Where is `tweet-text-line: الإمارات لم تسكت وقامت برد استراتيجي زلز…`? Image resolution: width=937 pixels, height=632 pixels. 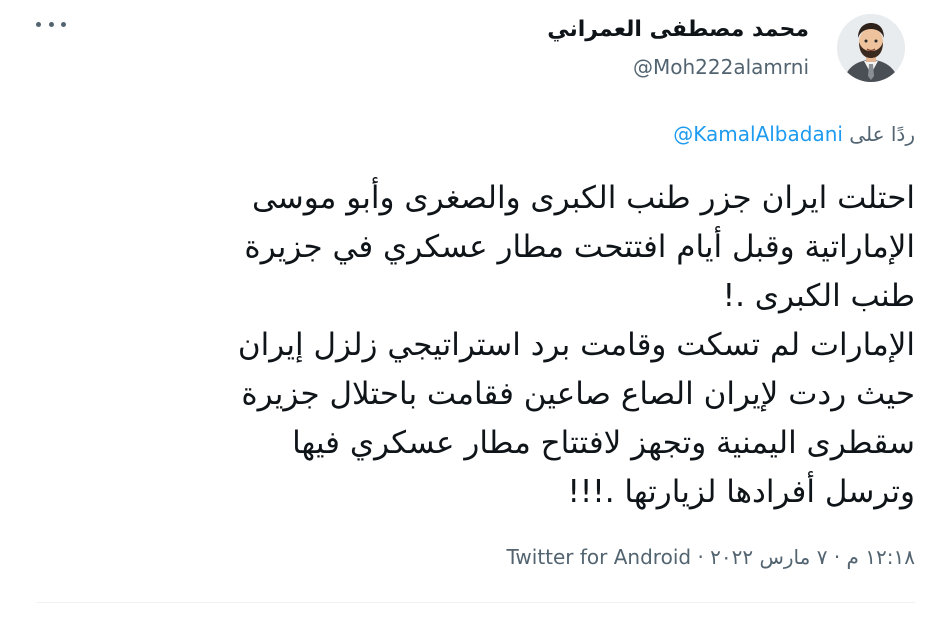 tweet-text-line: الإمارات لم تسكت وقامت برد استراتيجي زلز… is located at coordinates (576, 345).